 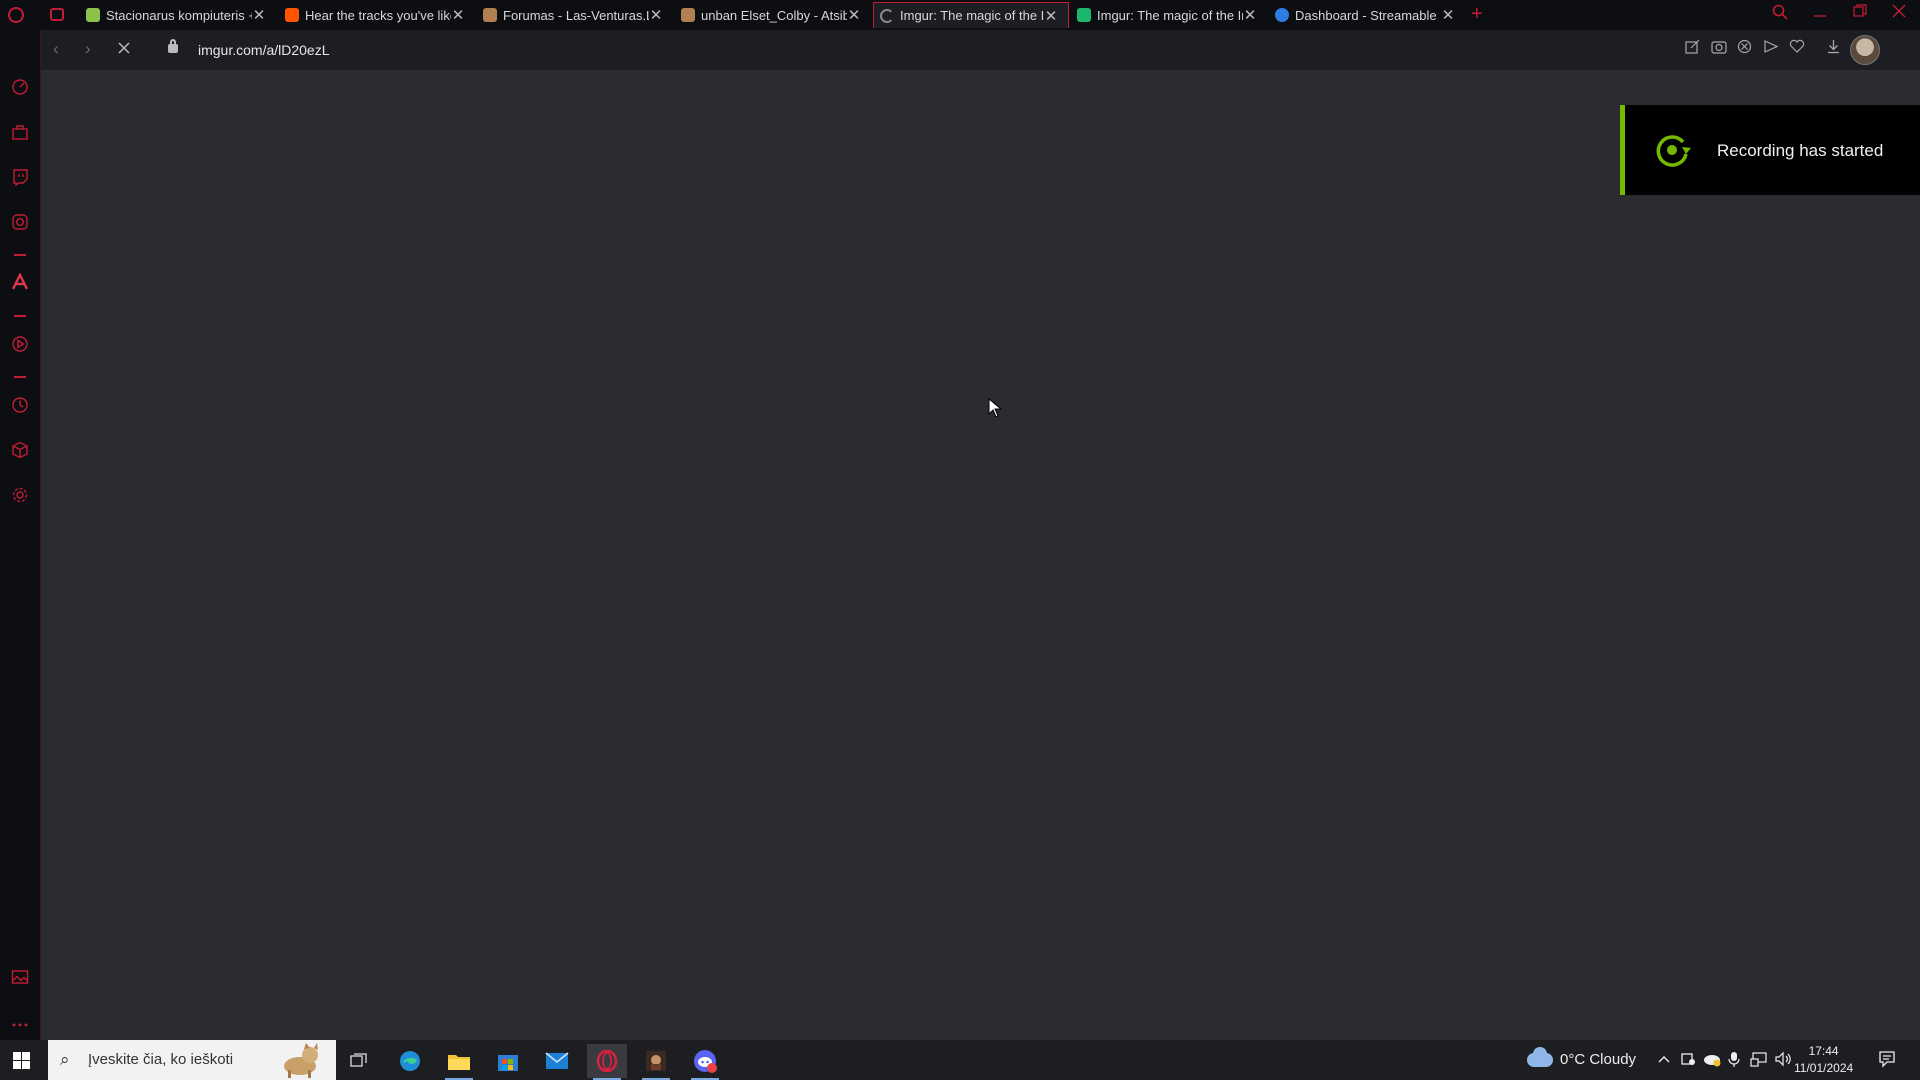 I want to click on opera-logo-icon, so click(x=16, y=15).